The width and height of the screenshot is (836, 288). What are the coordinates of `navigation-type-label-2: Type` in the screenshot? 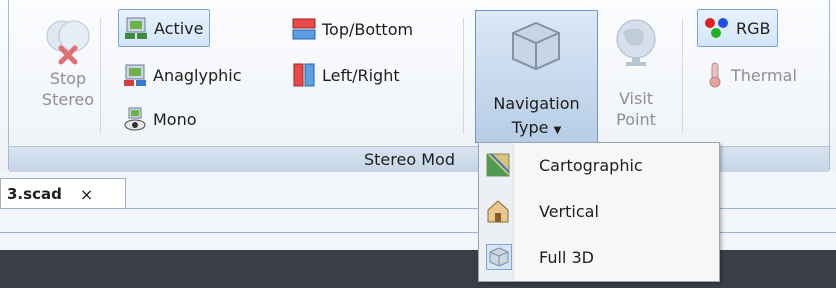 It's located at (530, 127).